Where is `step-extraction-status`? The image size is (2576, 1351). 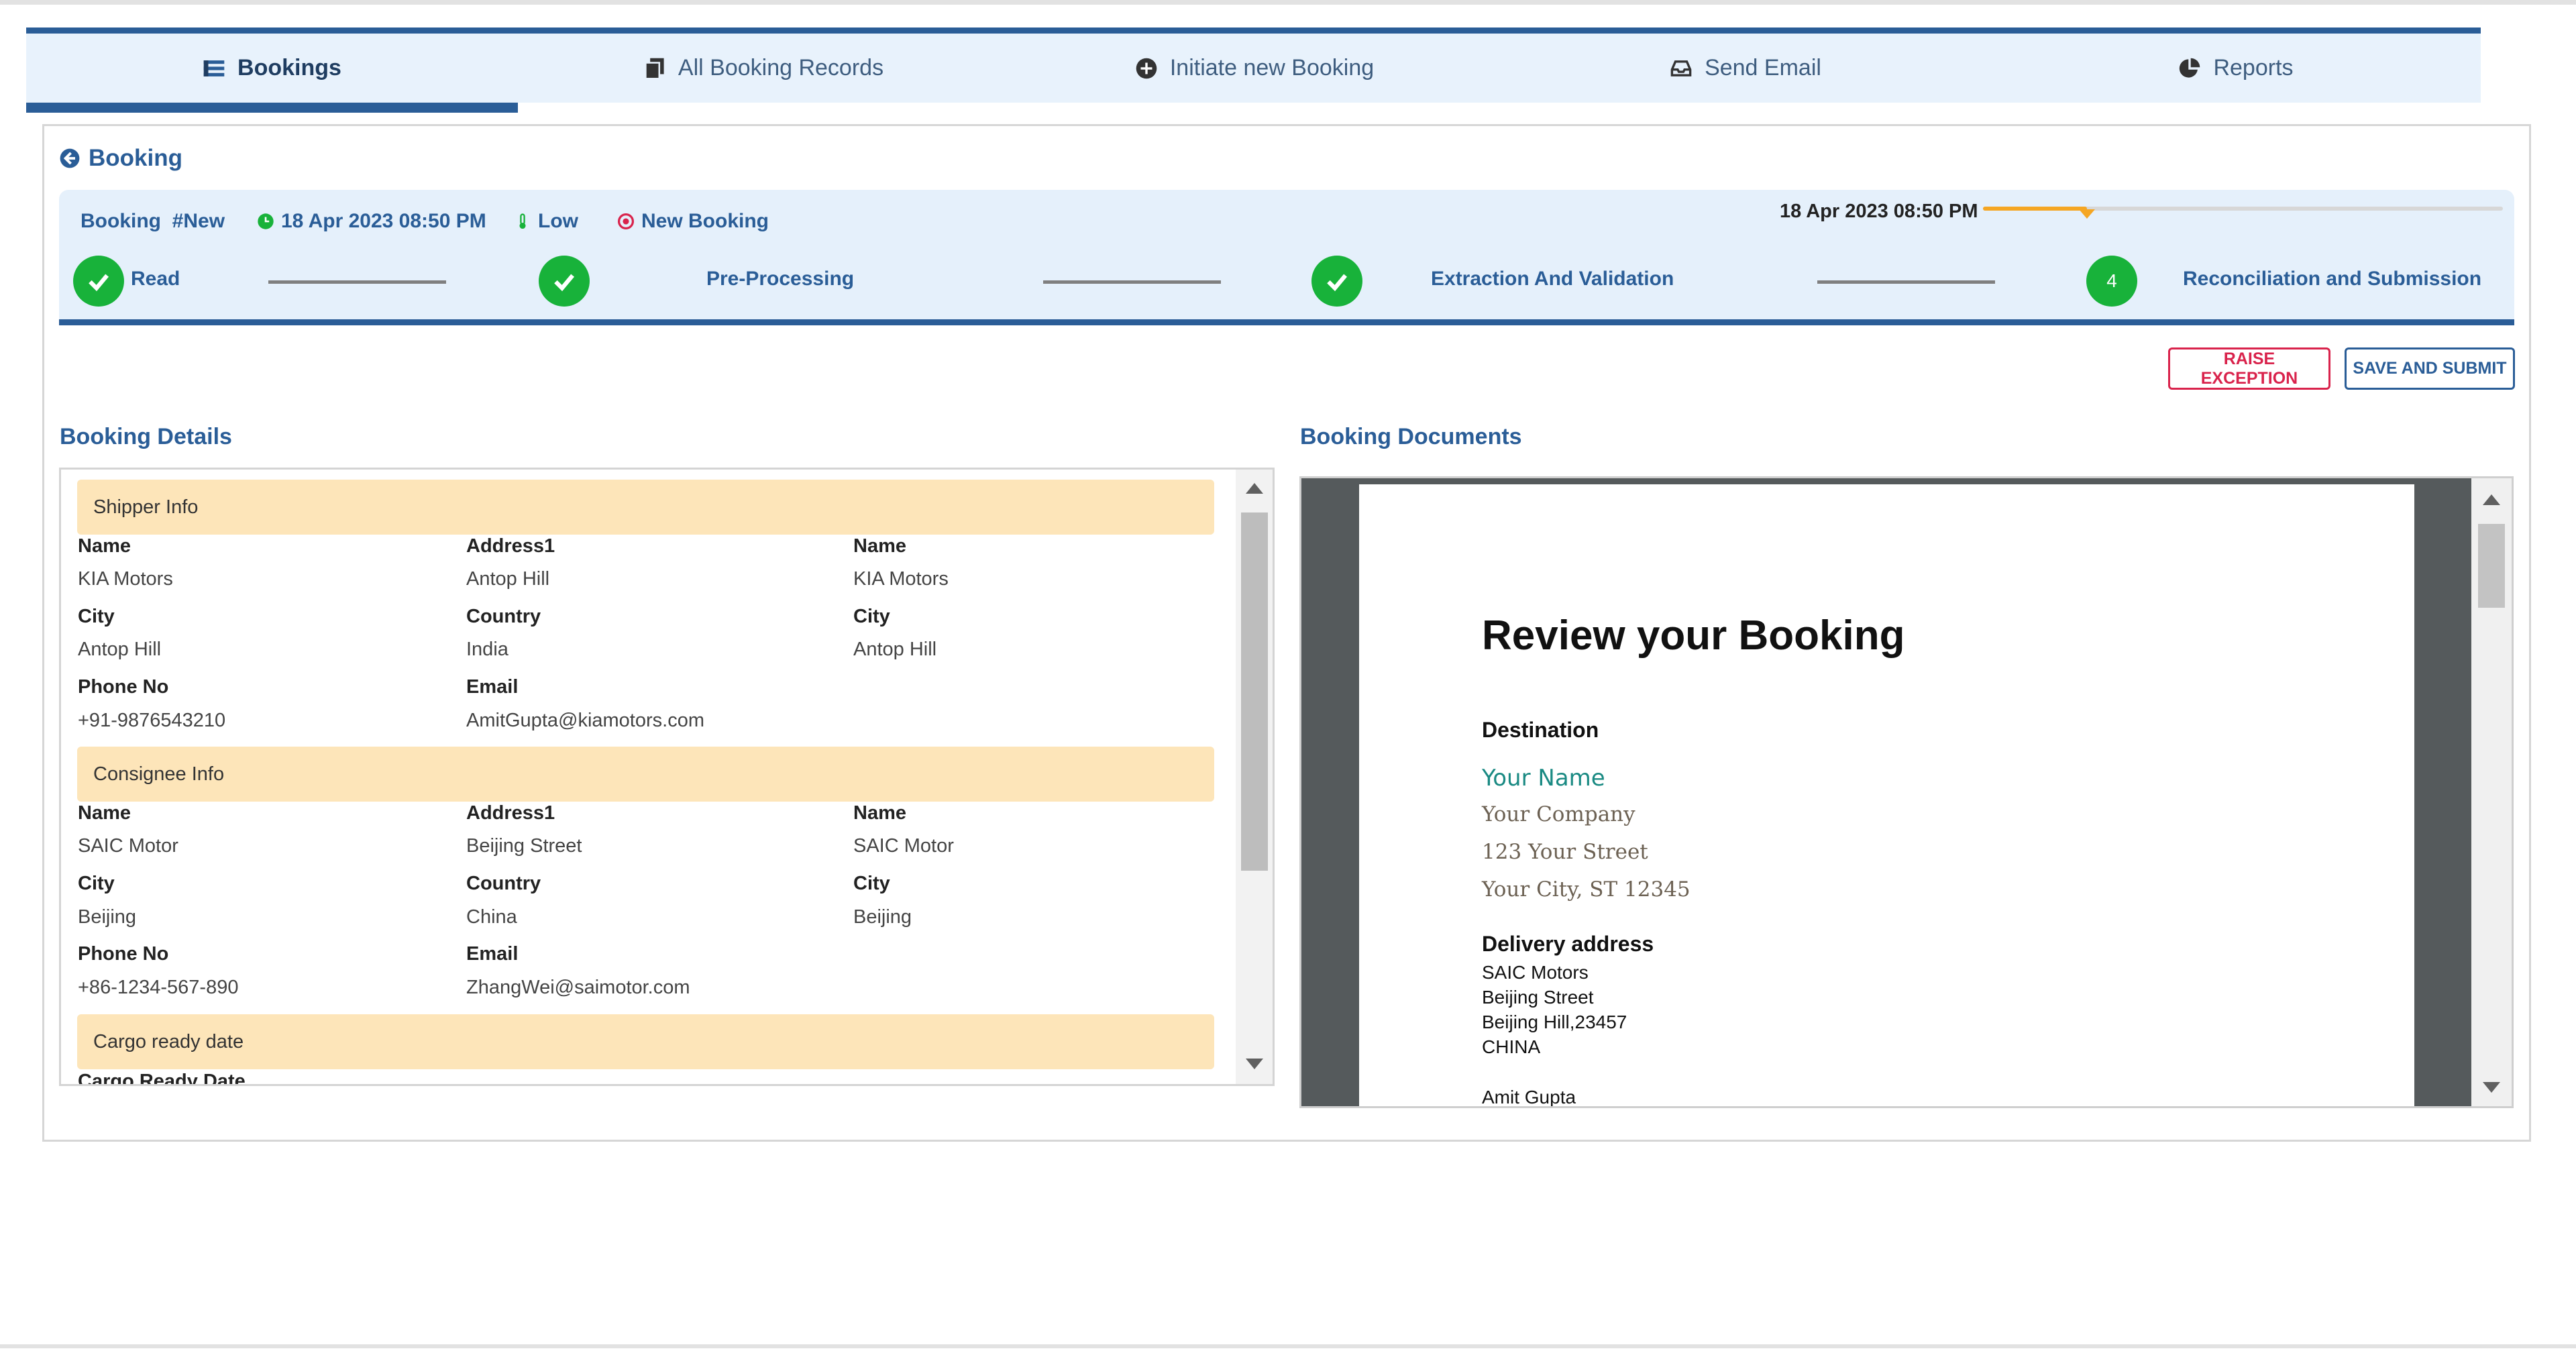 step-extraction-status is located at coordinates (1336, 281).